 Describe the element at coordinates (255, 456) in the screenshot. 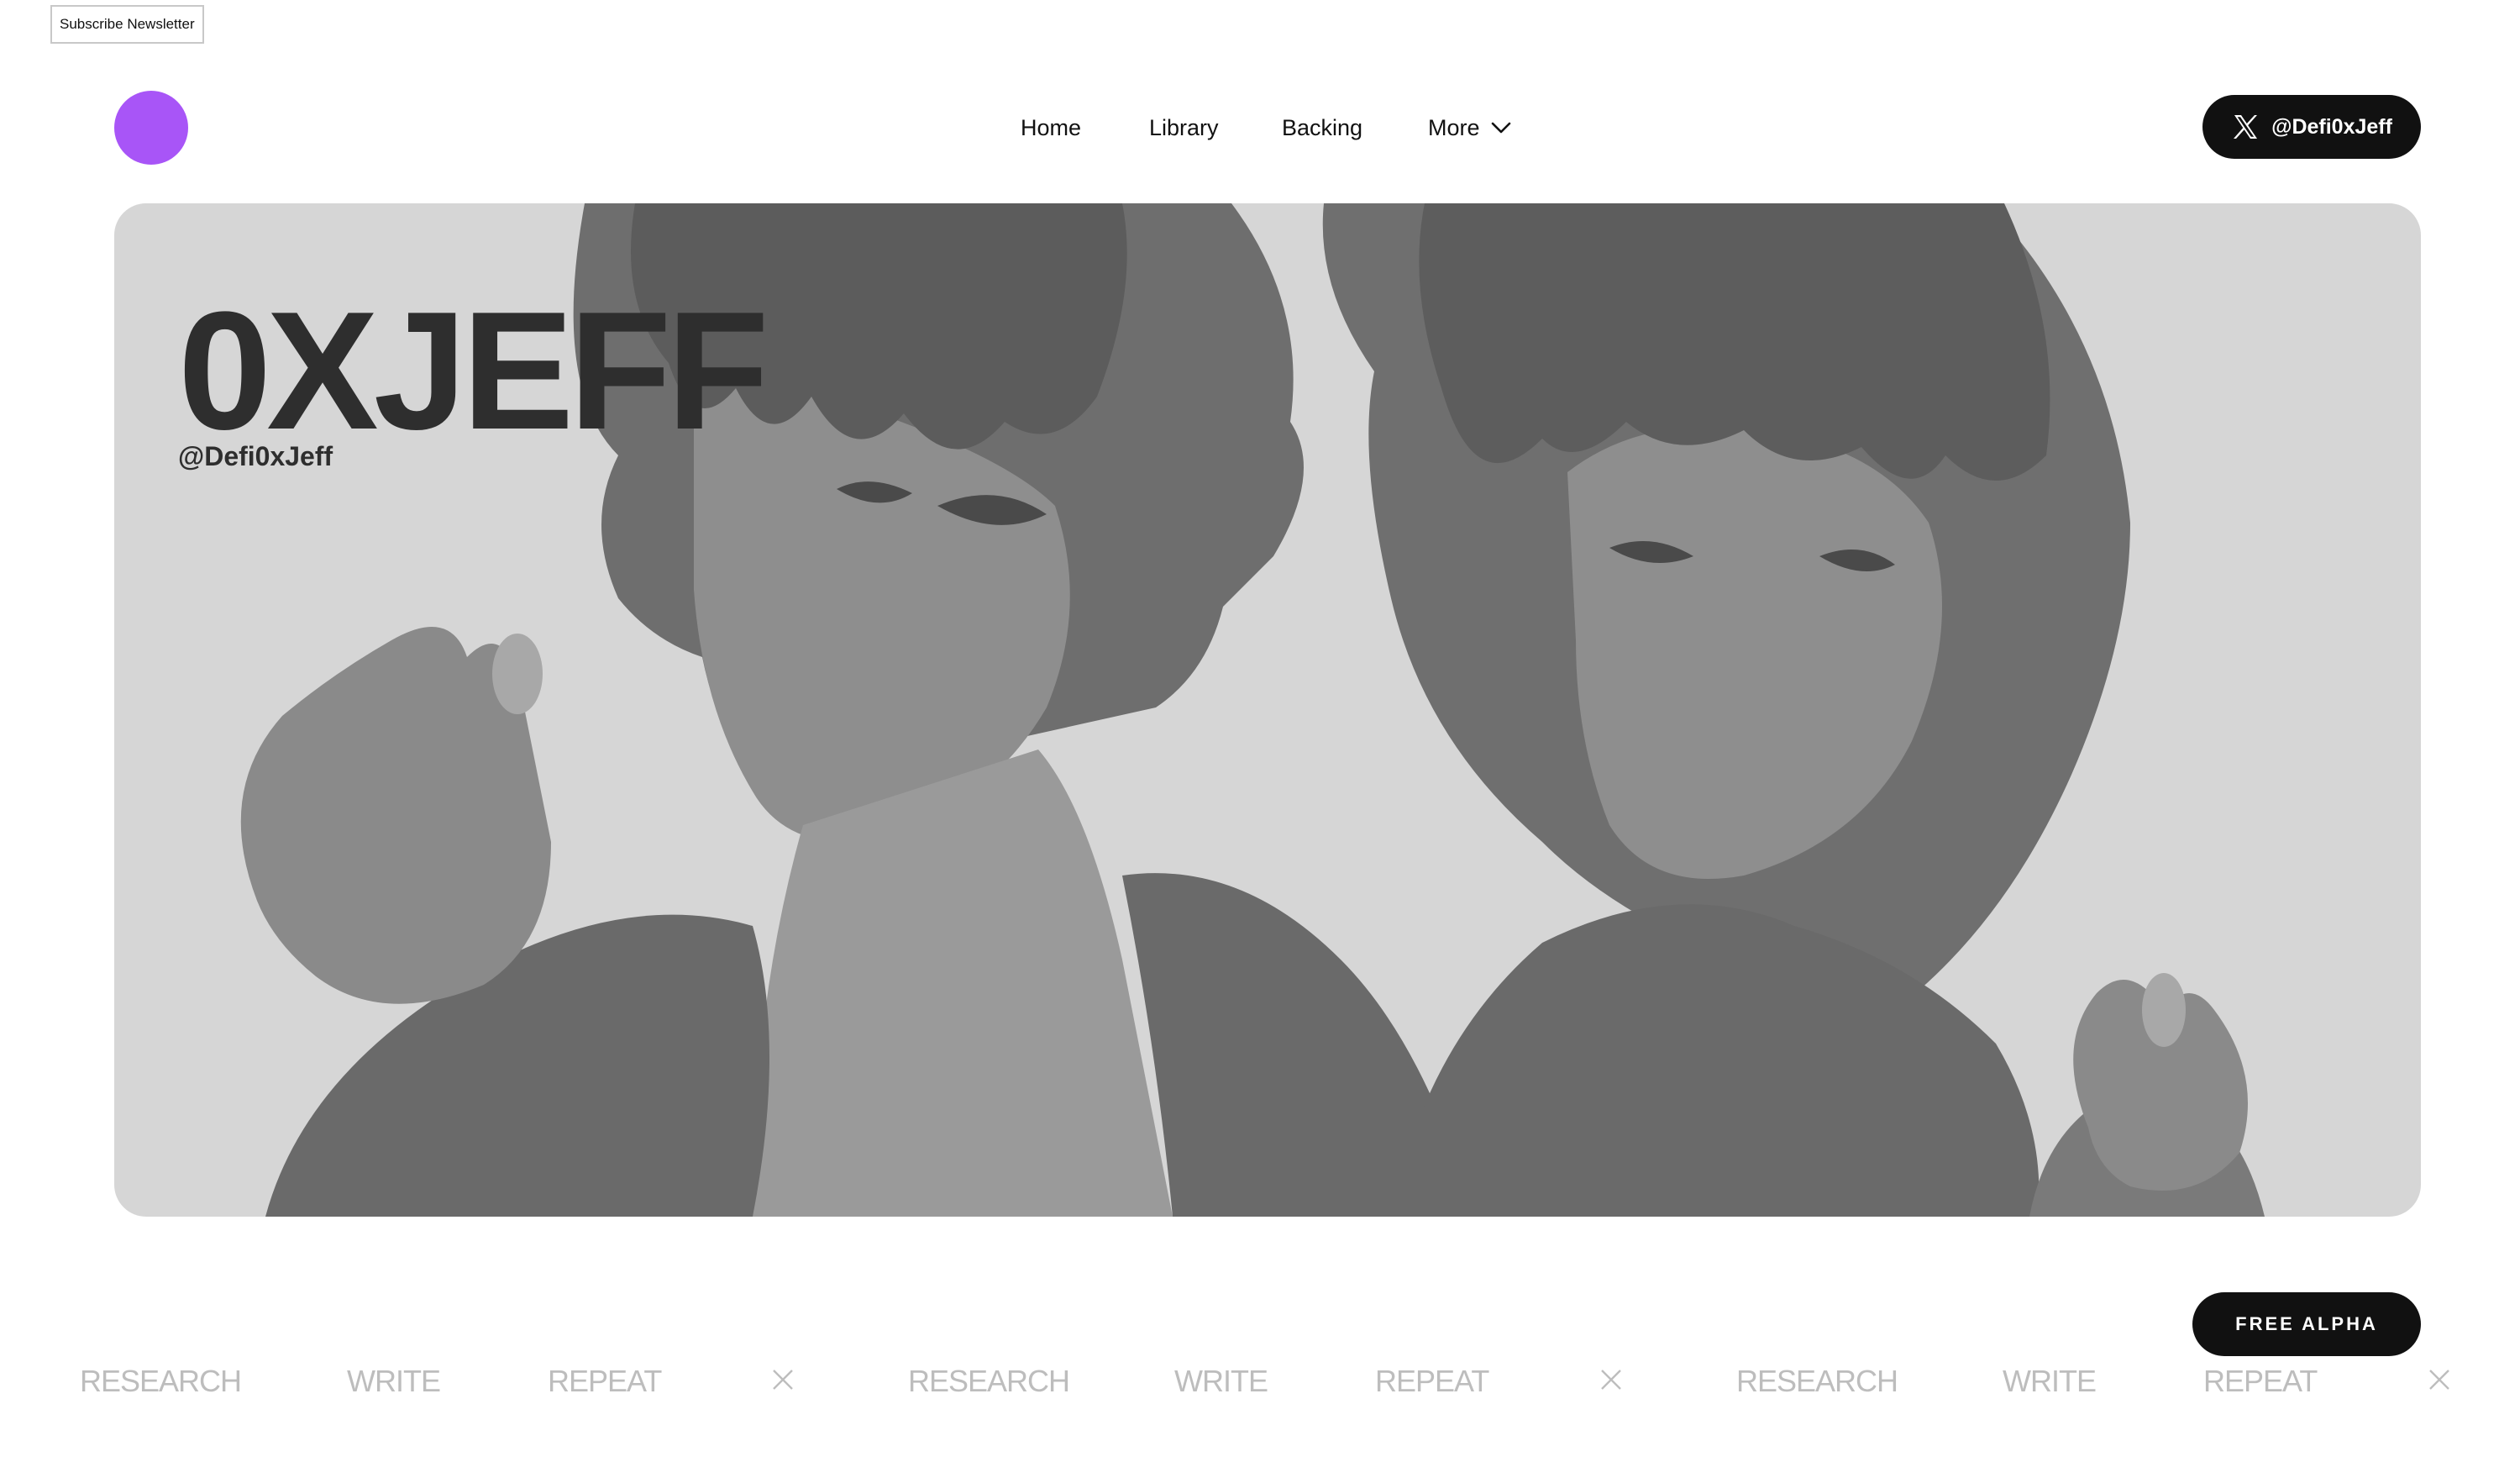

I see `hero-handle: @Defi0xJeff` at that location.